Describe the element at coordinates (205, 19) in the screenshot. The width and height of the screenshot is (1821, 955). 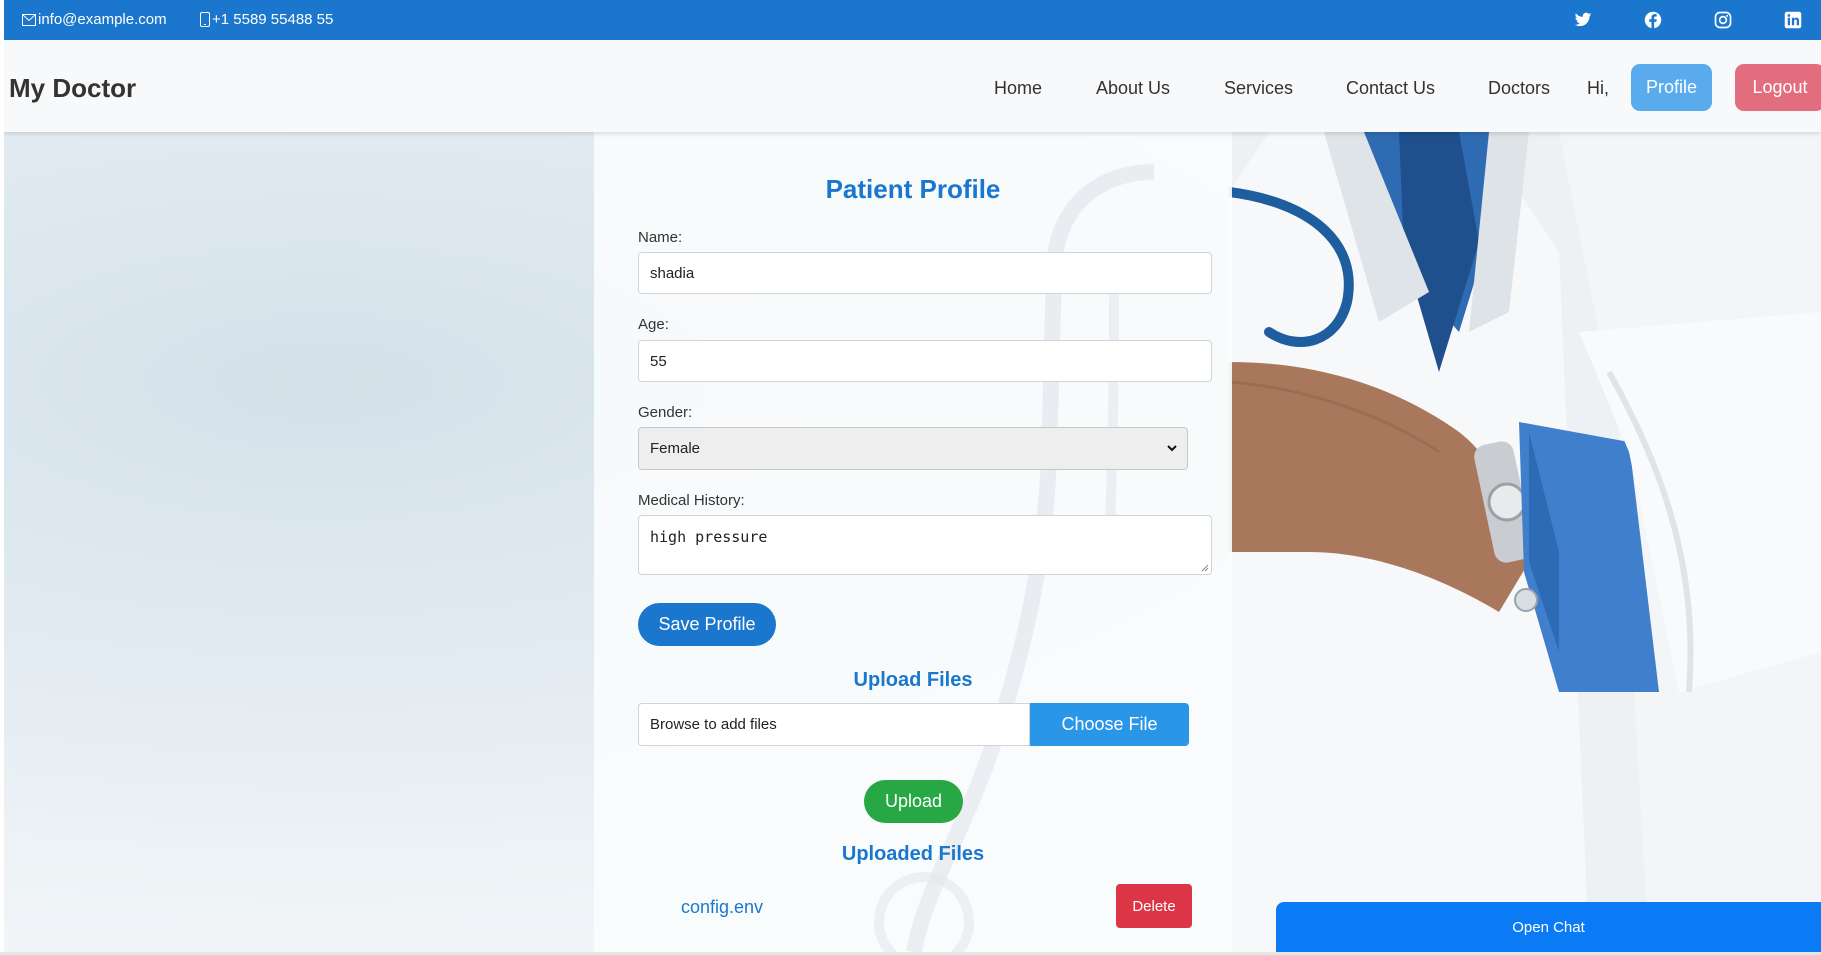
I see `phone-icon` at that location.